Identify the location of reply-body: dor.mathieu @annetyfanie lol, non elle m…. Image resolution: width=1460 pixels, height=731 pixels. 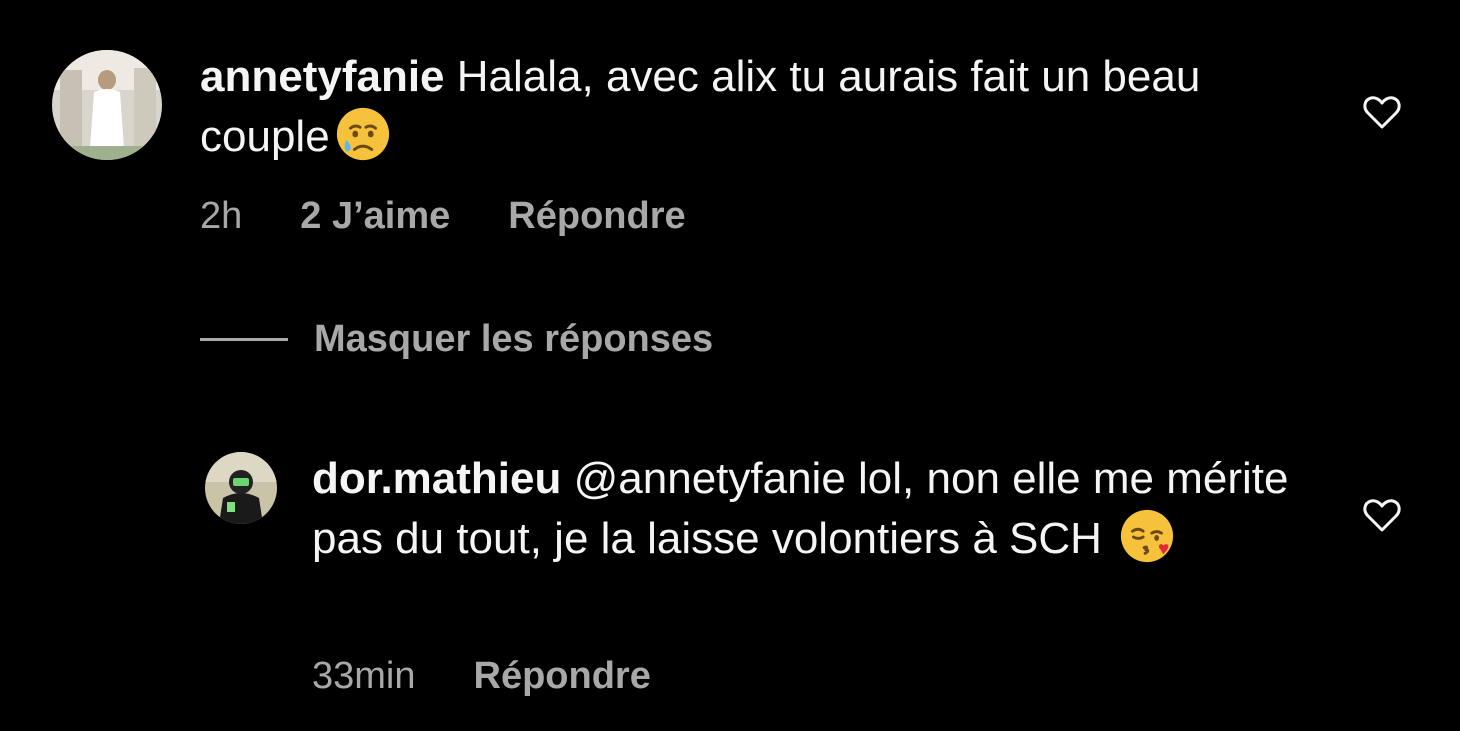
(812, 508).